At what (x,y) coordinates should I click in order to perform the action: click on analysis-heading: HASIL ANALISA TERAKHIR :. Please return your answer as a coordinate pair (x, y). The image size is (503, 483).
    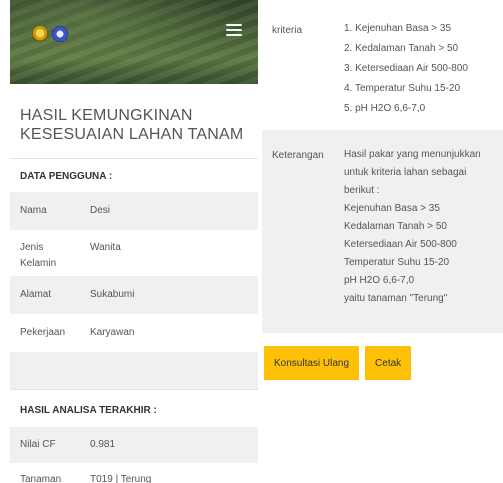
    Looking at the image, I should click on (134, 408).